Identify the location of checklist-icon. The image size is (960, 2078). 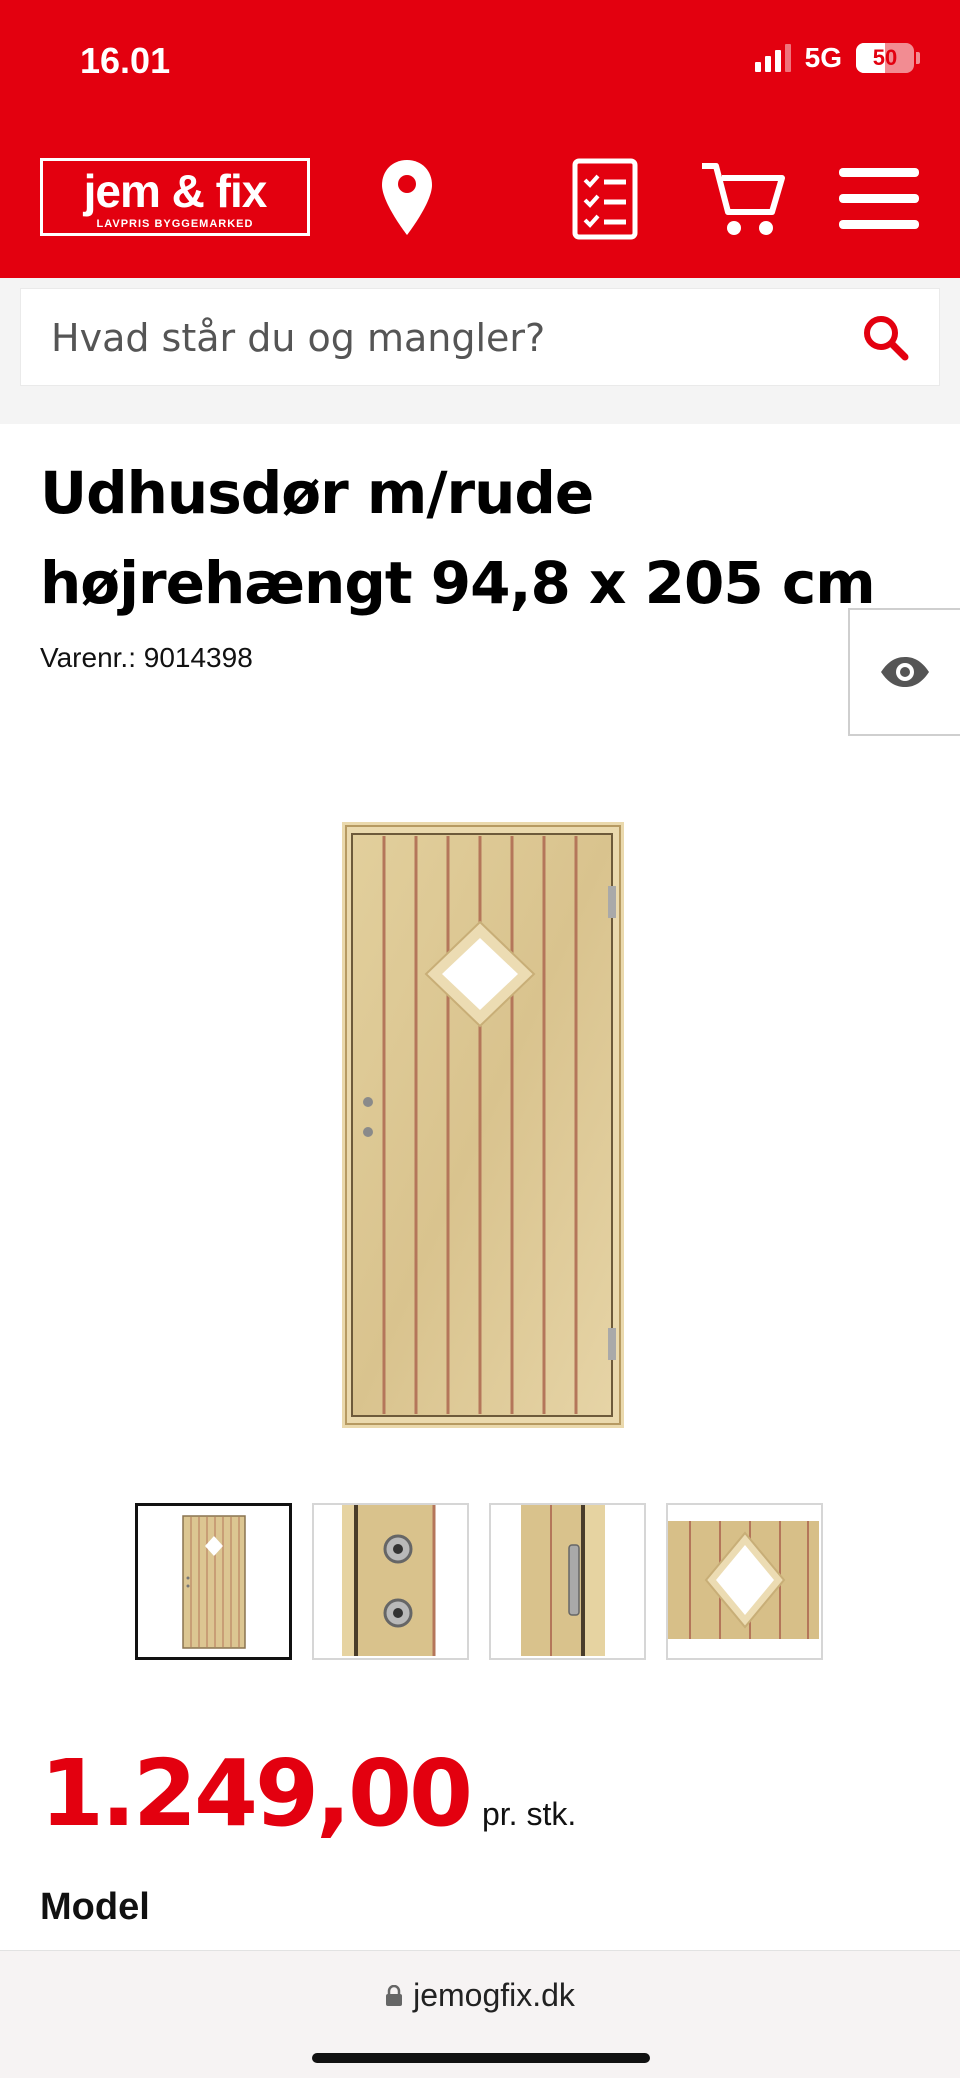
(605, 199).